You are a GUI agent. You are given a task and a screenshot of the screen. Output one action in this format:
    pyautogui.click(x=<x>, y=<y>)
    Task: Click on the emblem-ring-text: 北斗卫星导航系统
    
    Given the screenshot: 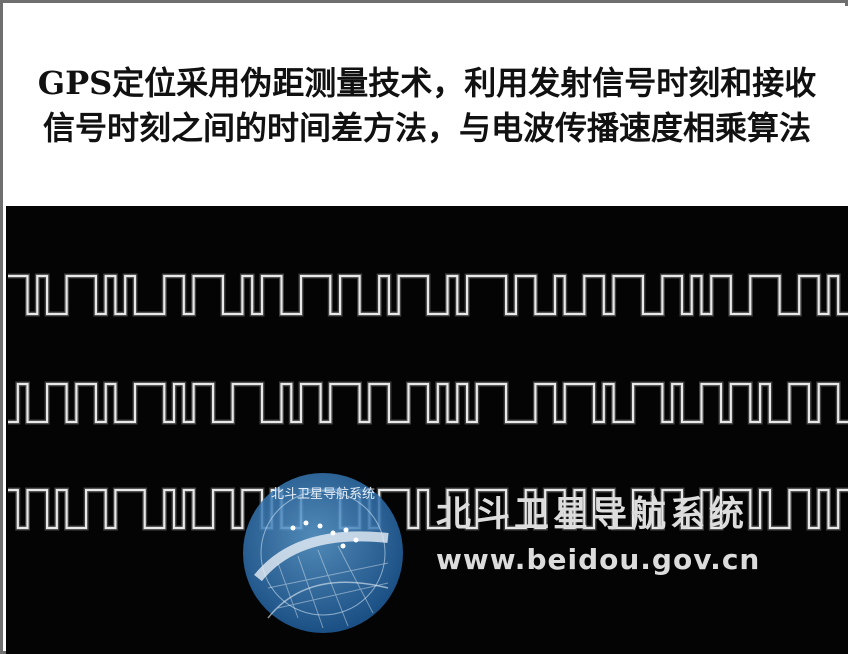 What is the action you would take?
    pyautogui.click(x=323, y=494)
    